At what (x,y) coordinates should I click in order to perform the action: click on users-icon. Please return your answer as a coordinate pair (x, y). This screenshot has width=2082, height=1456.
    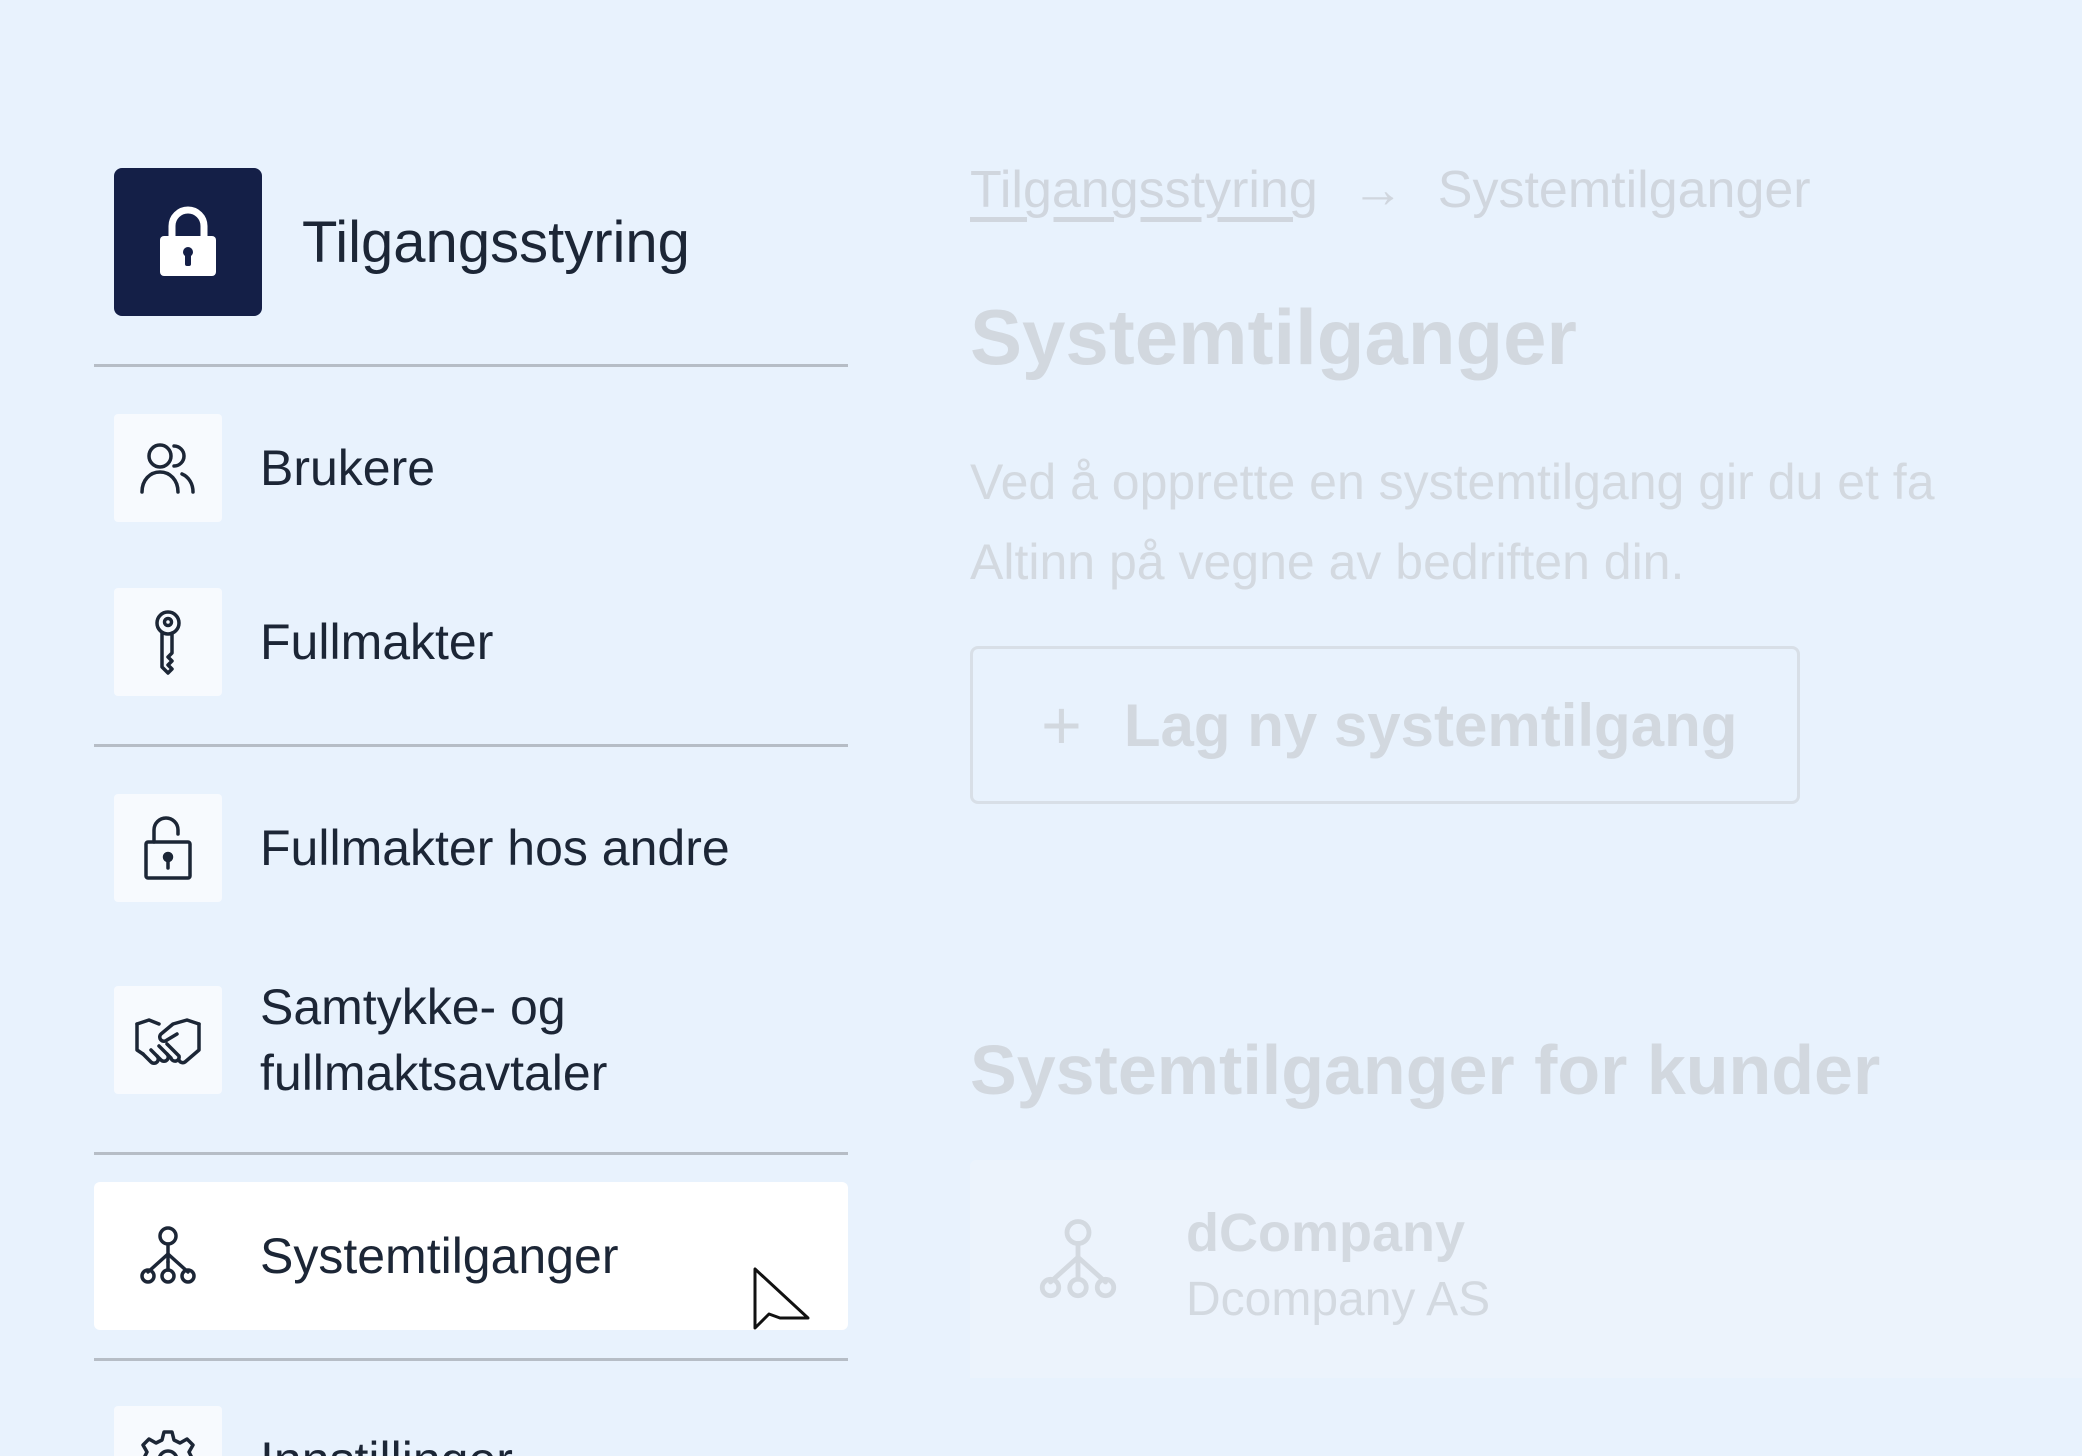
    Looking at the image, I should click on (168, 468).